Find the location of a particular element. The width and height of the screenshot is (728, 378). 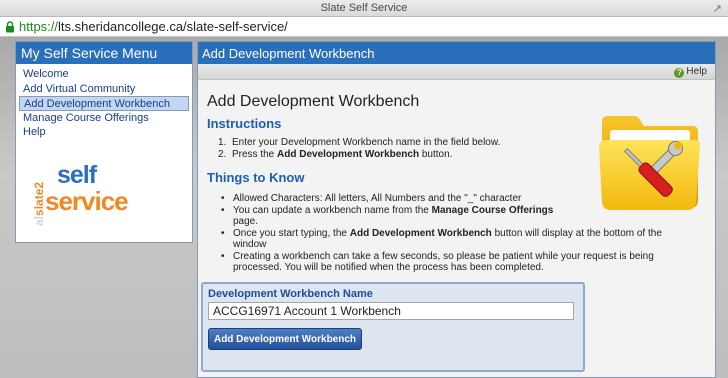

window-titlebar: Slate Self Service ↗ is located at coordinates (364, 8).